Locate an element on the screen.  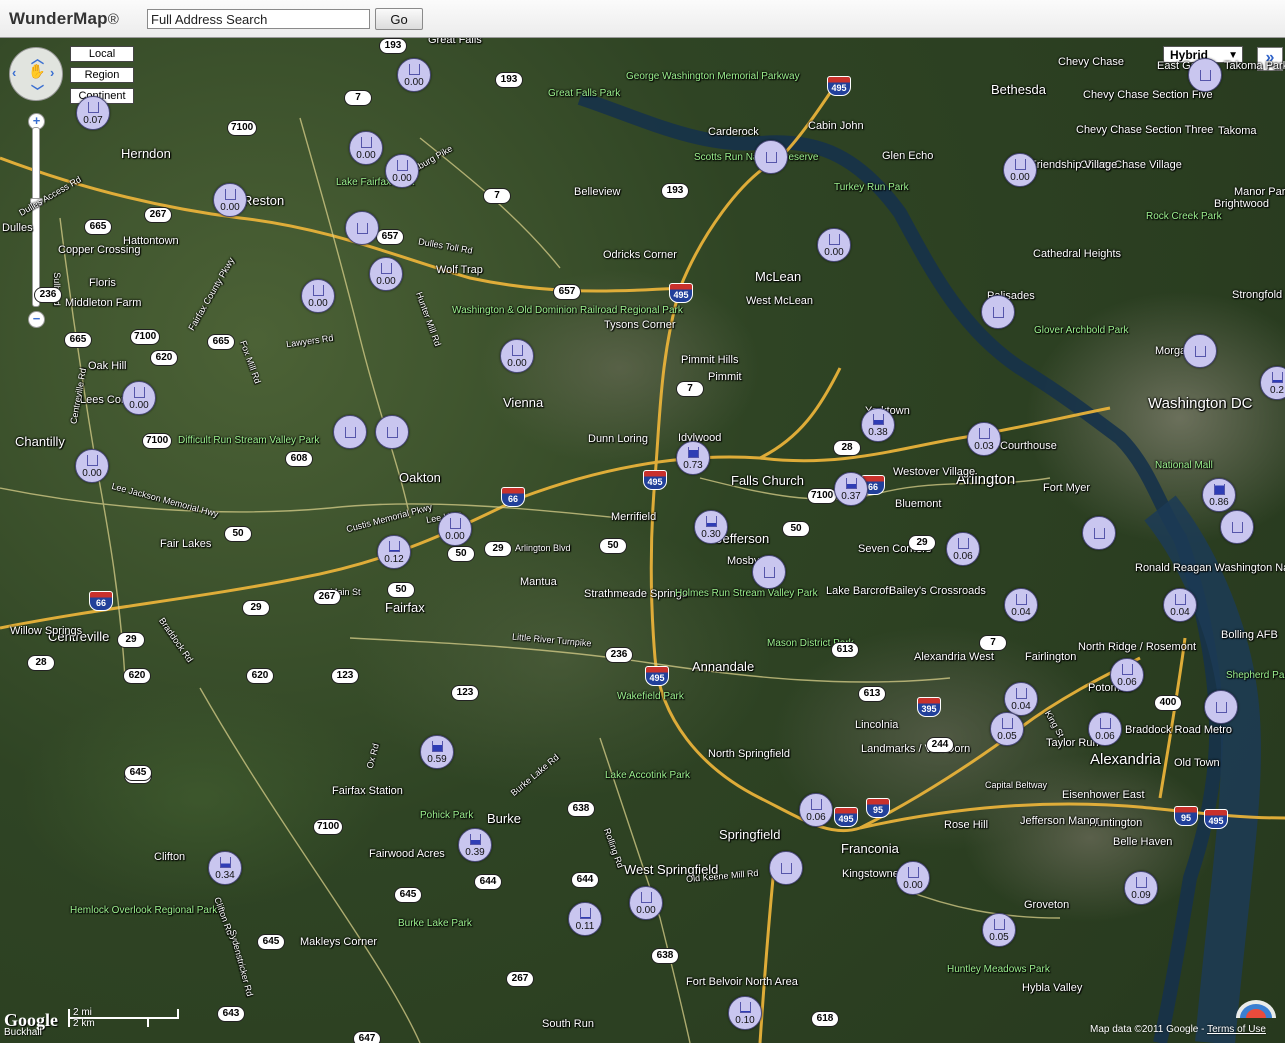
place-label: Bolling AFB is located at coordinates (1249, 635).